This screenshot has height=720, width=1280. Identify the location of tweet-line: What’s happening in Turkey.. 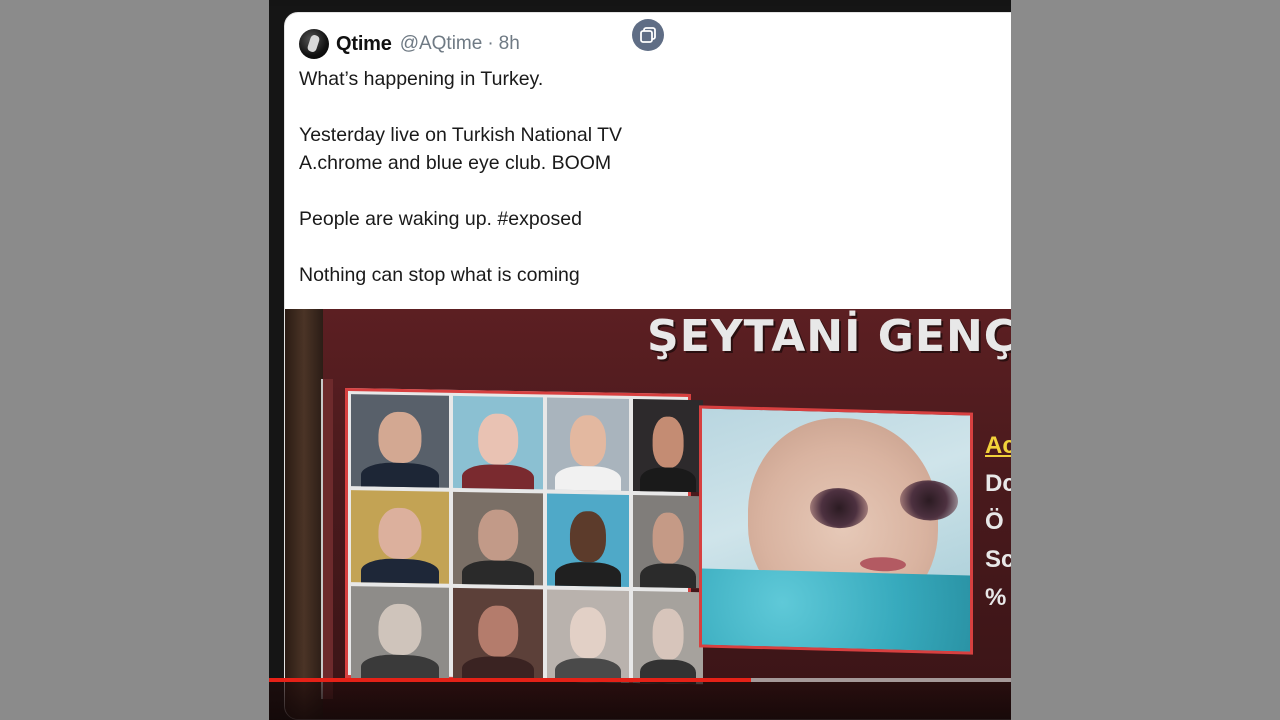
(421, 79).